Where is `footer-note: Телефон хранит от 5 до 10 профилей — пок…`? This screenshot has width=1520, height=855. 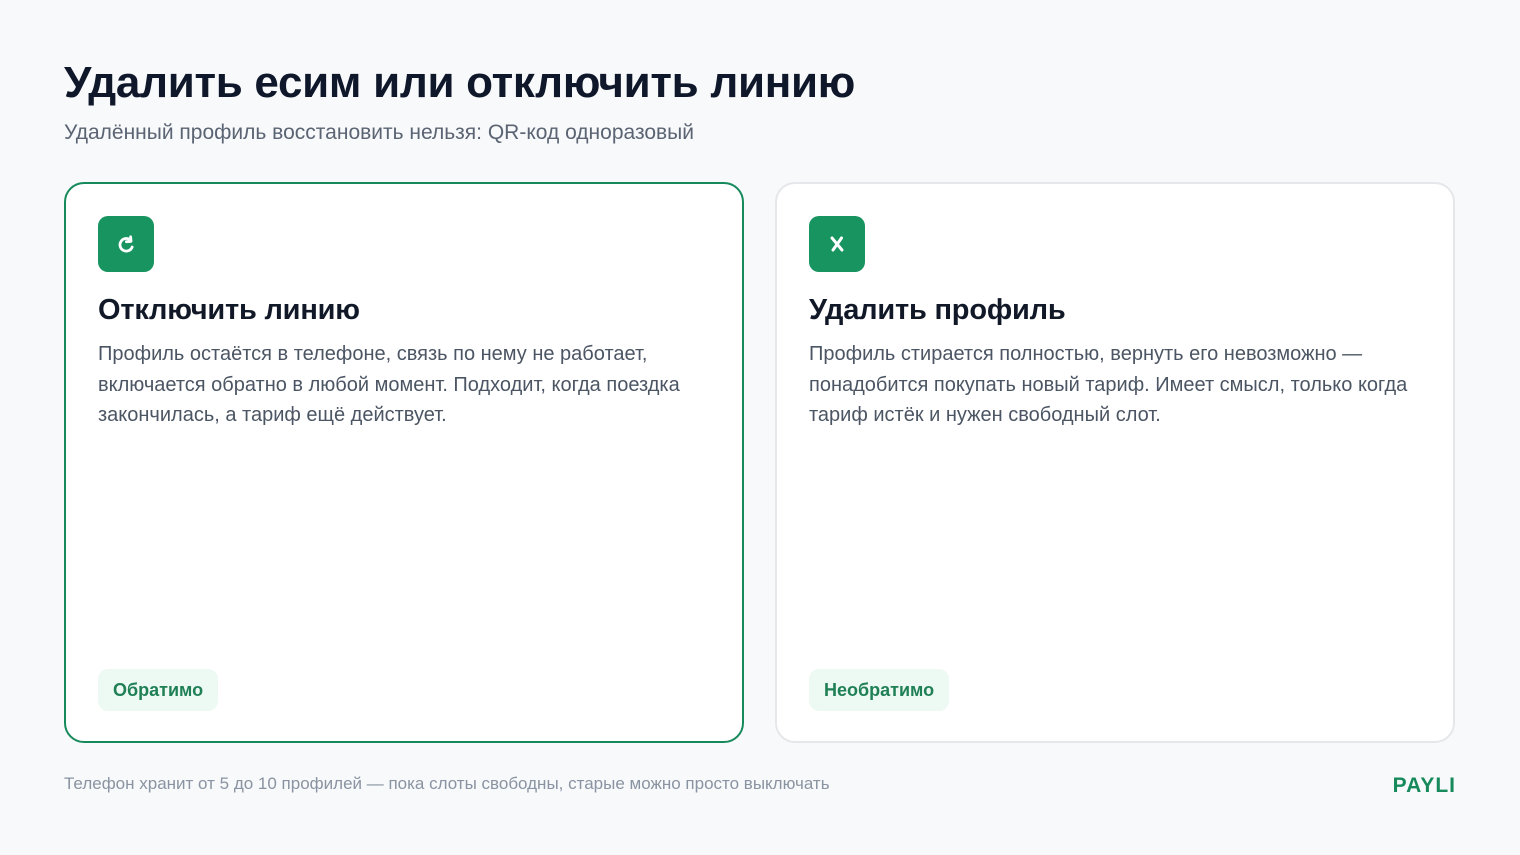 footer-note: Телефон хранит от 5 до 10 профилей — пок… is located at coordinates (447, 783).